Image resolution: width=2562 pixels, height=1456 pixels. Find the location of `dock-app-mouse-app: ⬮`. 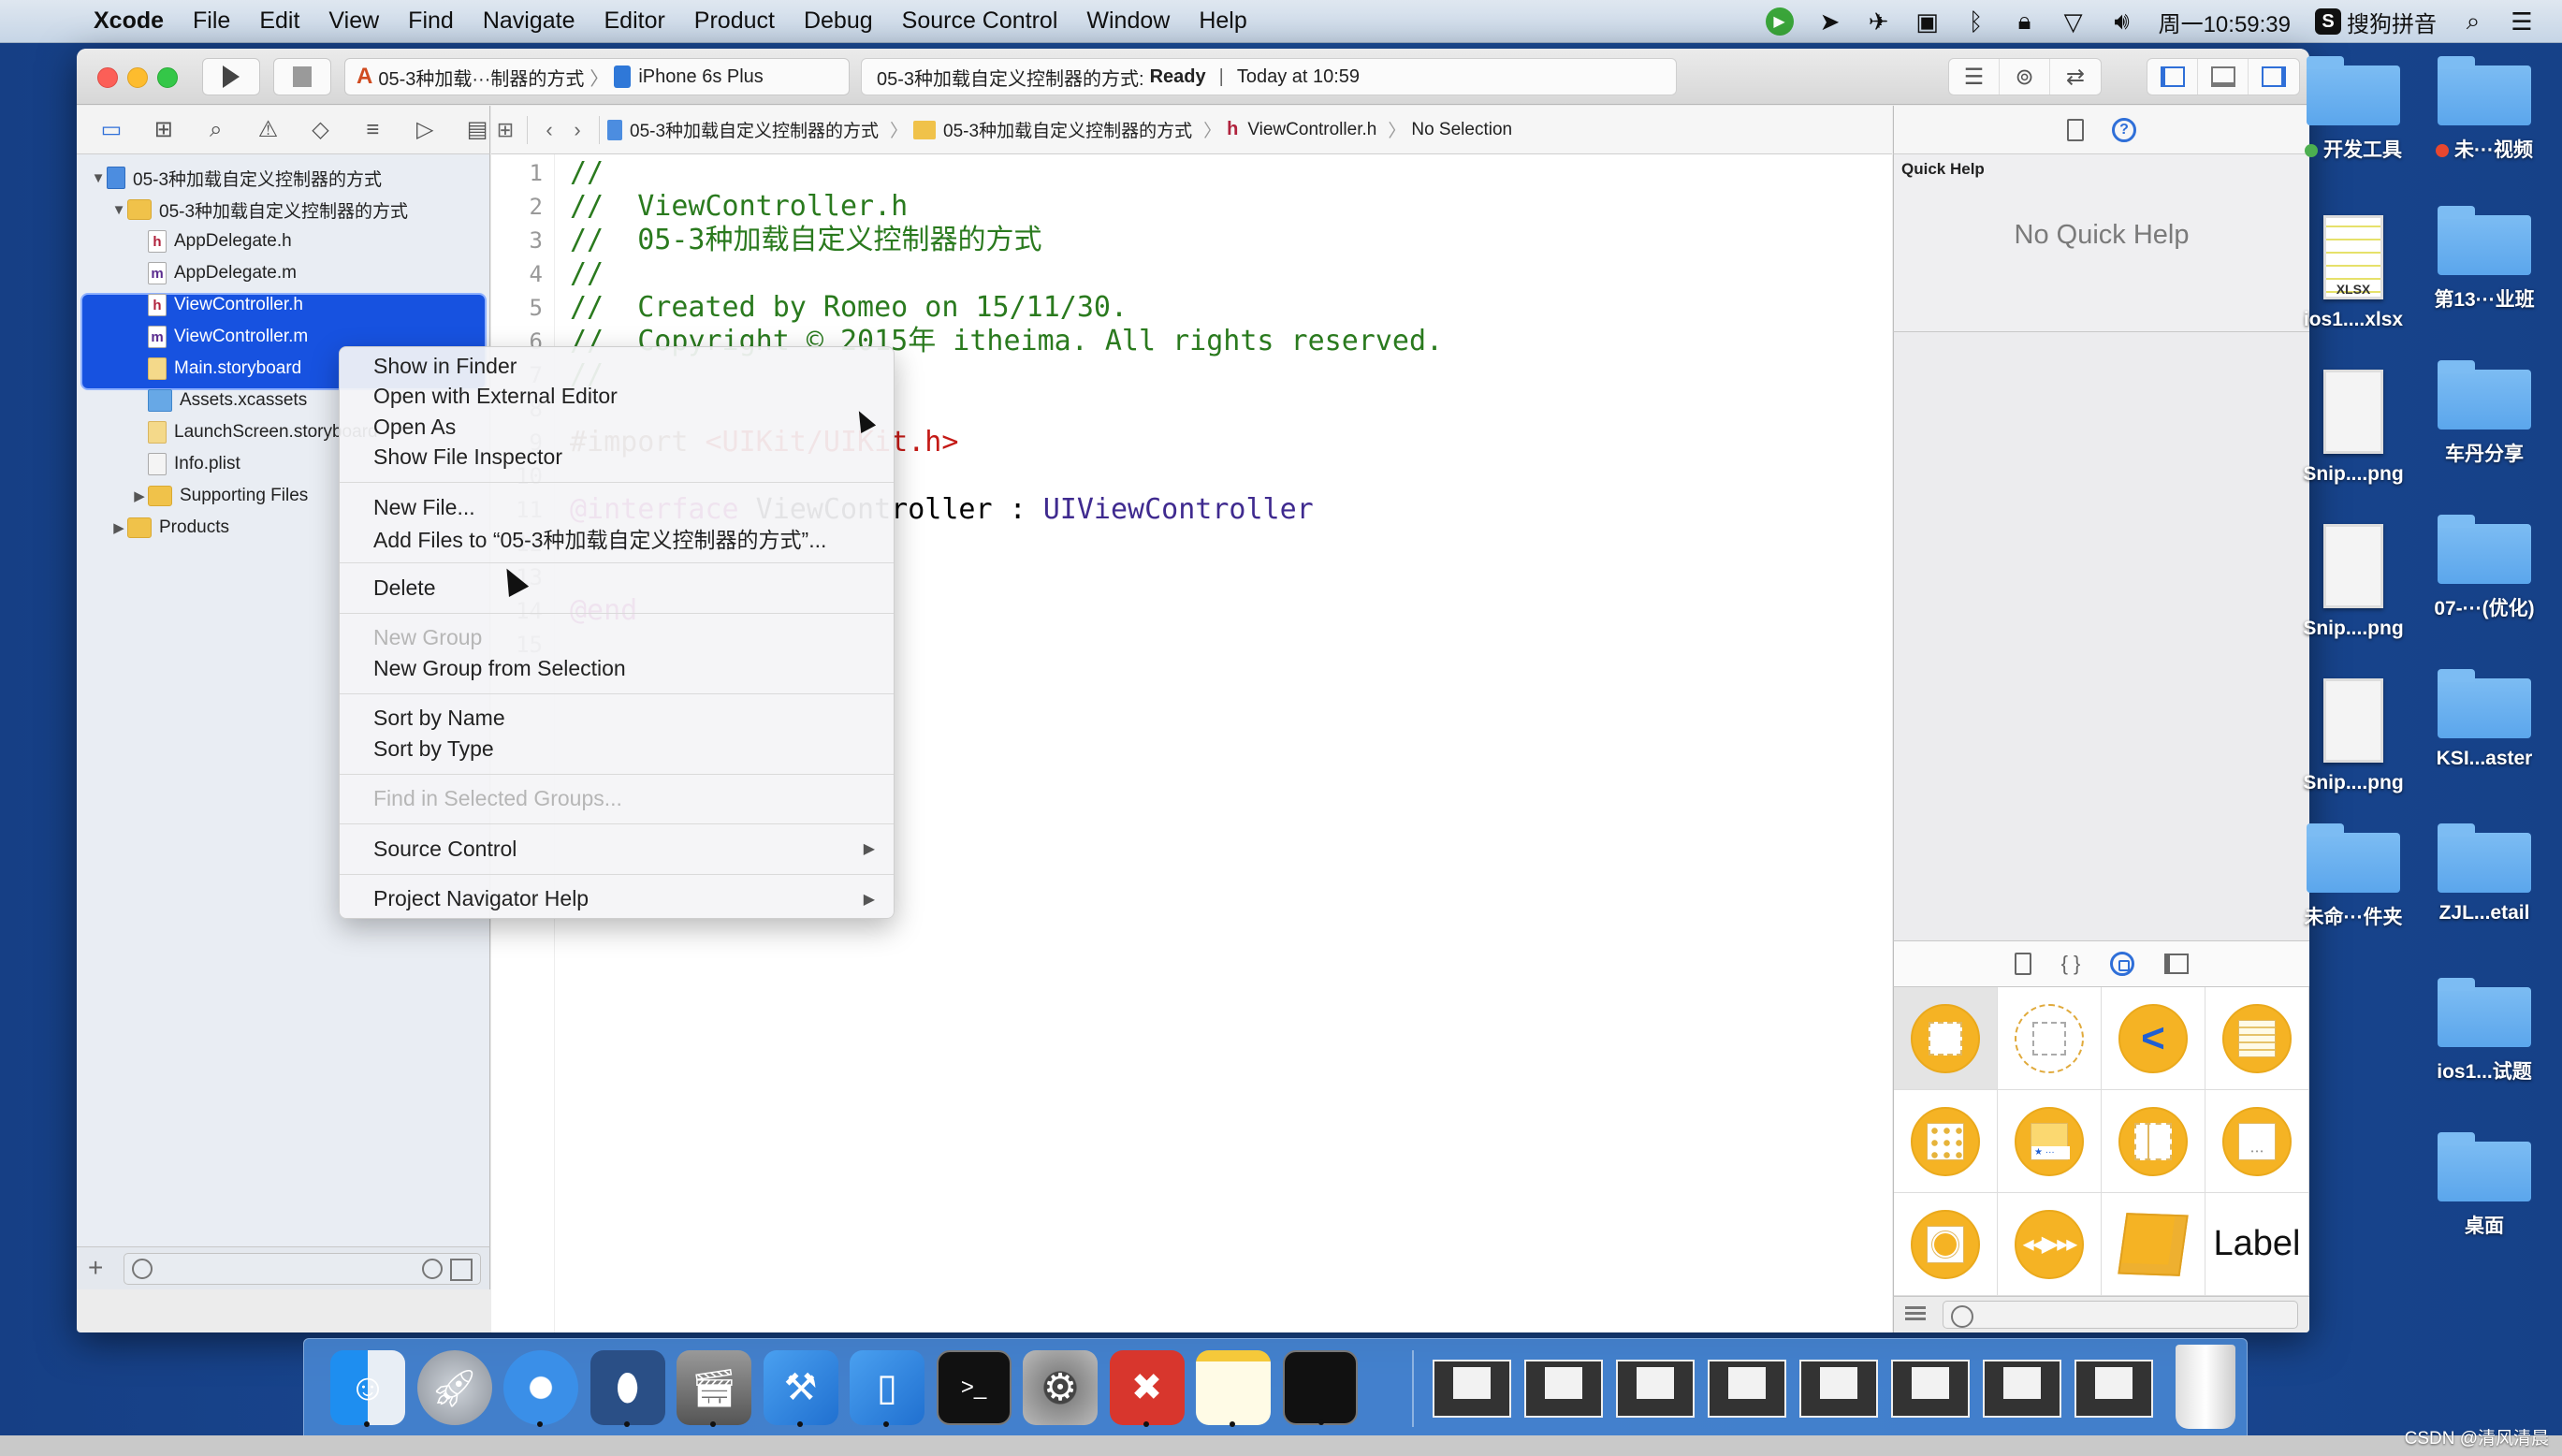

dock-app-mouse-app: ⬮ is located at coordinates (627, 1388).